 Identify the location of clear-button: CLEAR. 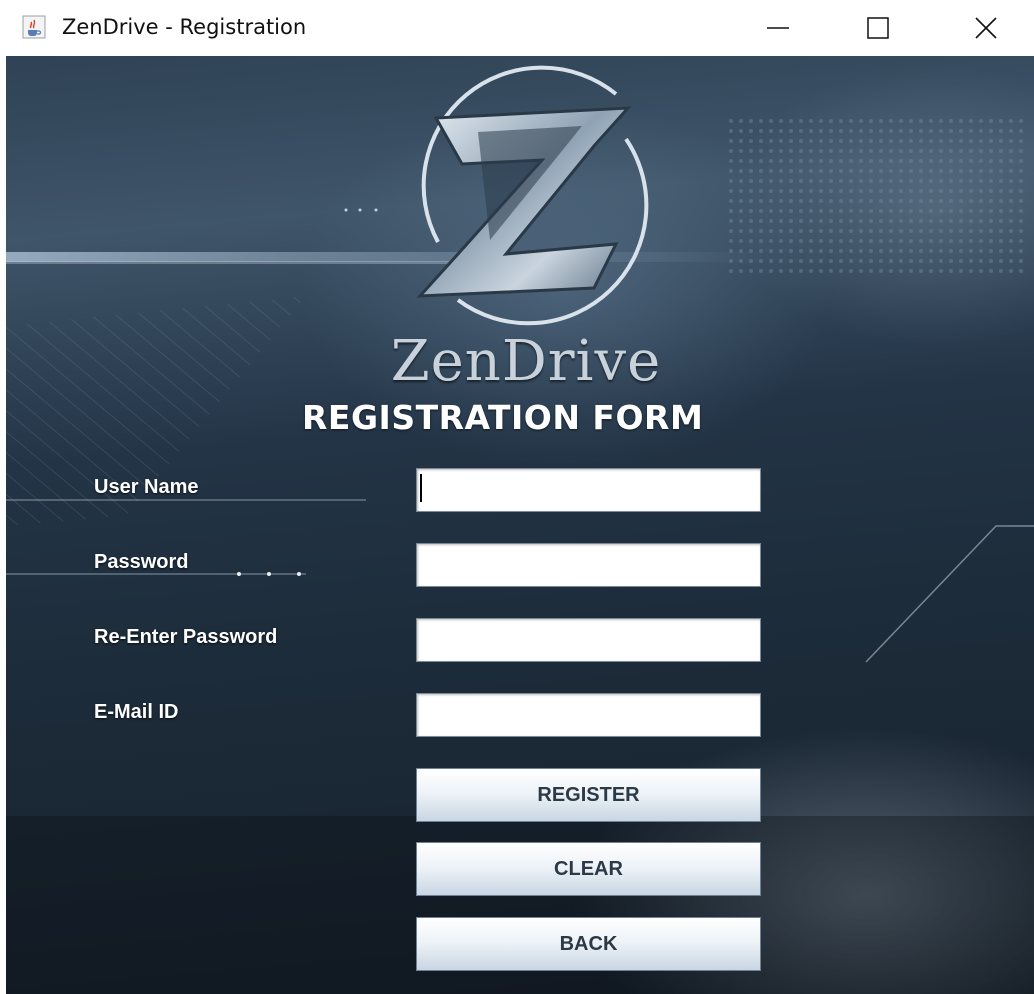
(588, 869).